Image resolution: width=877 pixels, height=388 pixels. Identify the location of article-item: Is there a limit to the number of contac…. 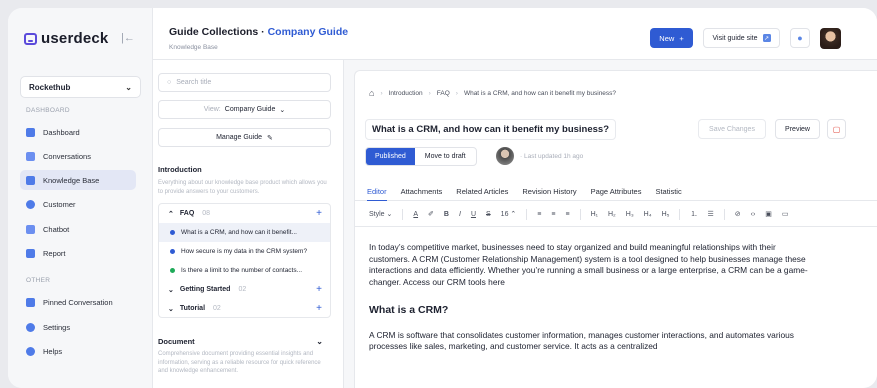
(244, 270).